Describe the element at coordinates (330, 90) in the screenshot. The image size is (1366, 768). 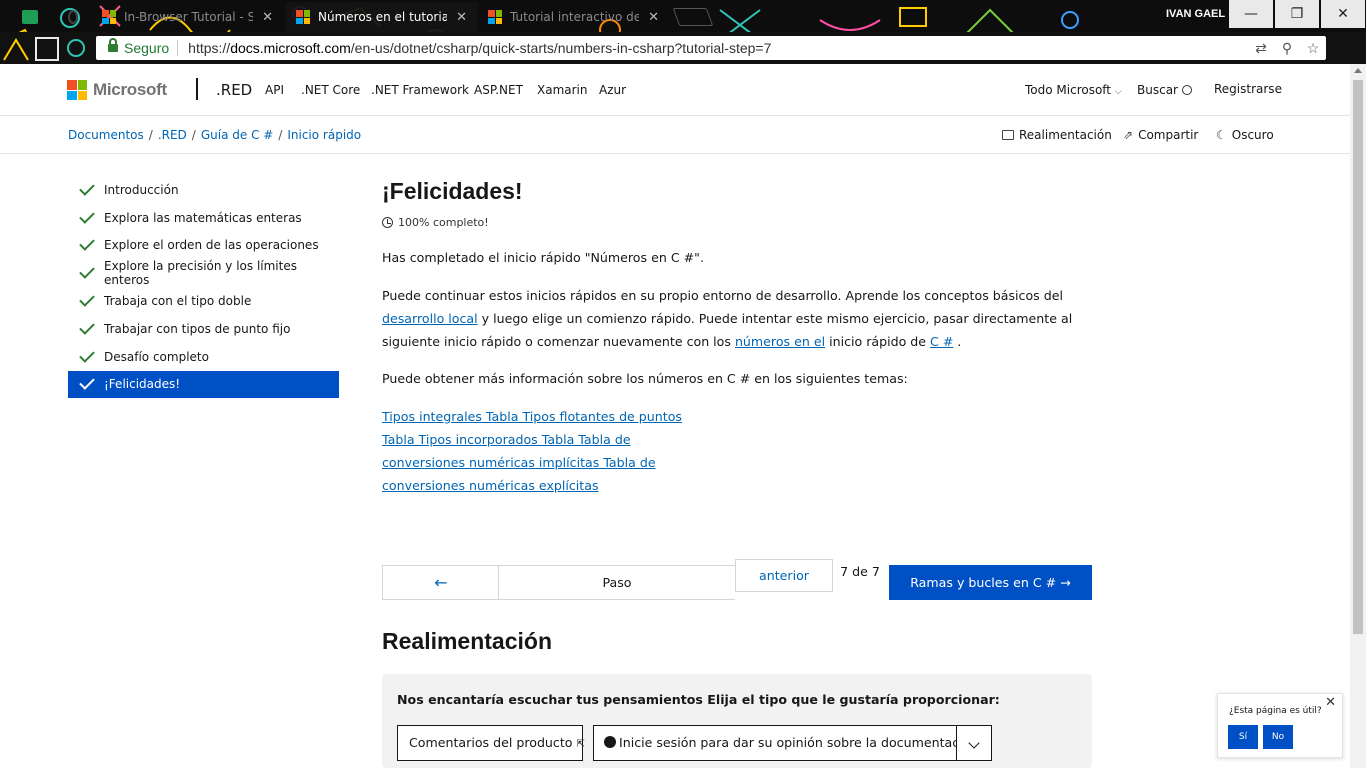
I see `nav-net-core: .NET Core` at that location.